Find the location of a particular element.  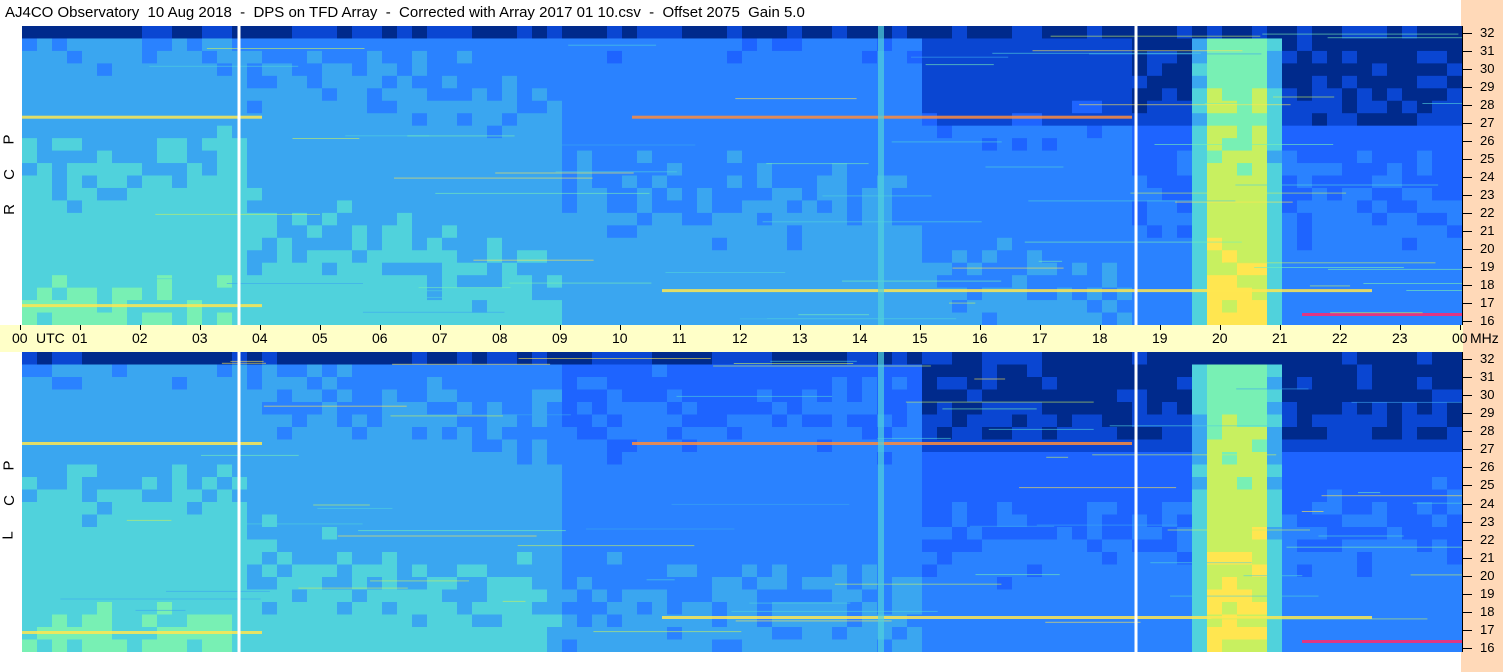

frequency-tick-label: 28 is located at coordinates (1487, 431).